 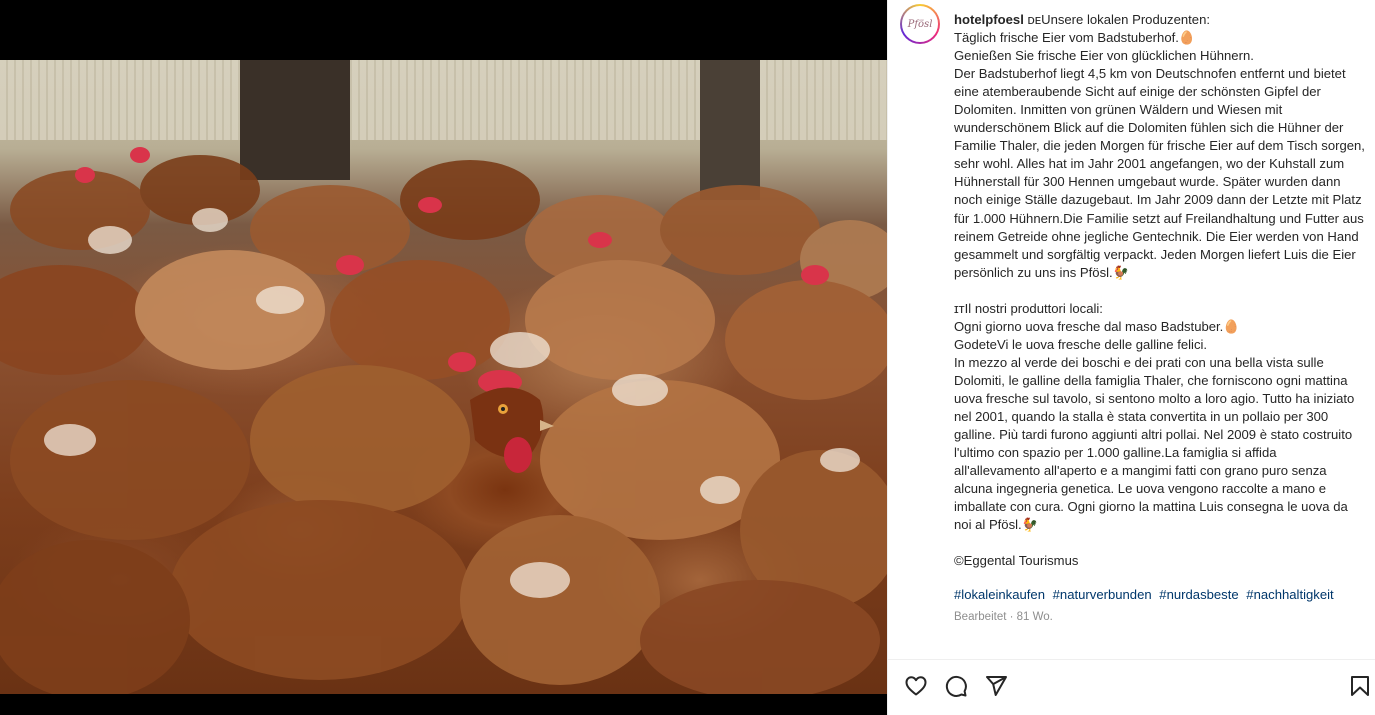 I want to click on avatar-inner: Pfösl, so click(x=920, y=24).